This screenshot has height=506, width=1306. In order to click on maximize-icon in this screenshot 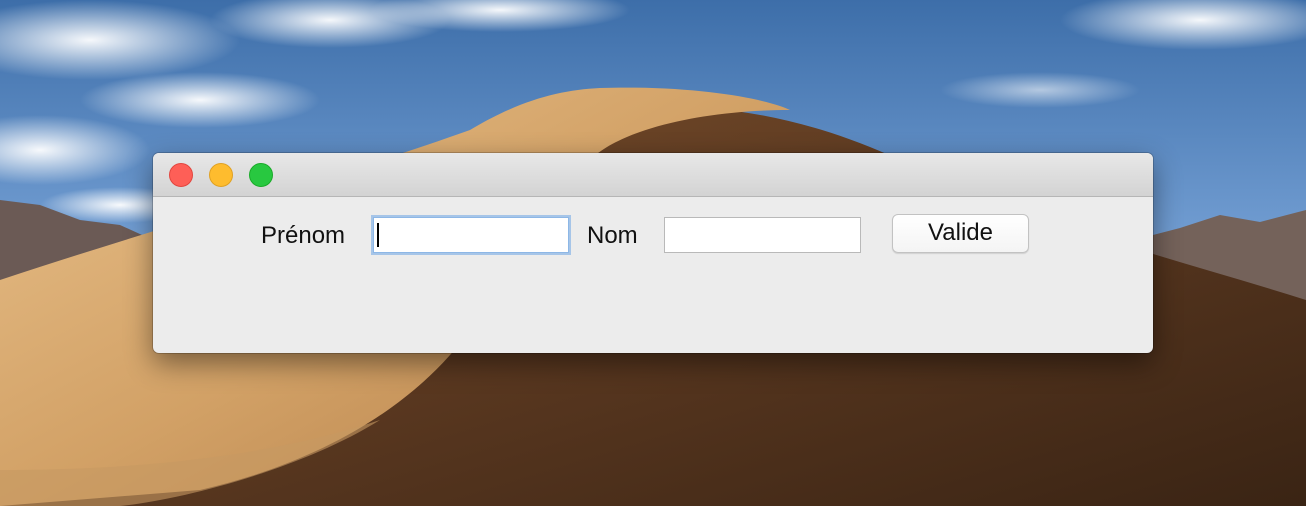, I will do `click(261, 175)`.